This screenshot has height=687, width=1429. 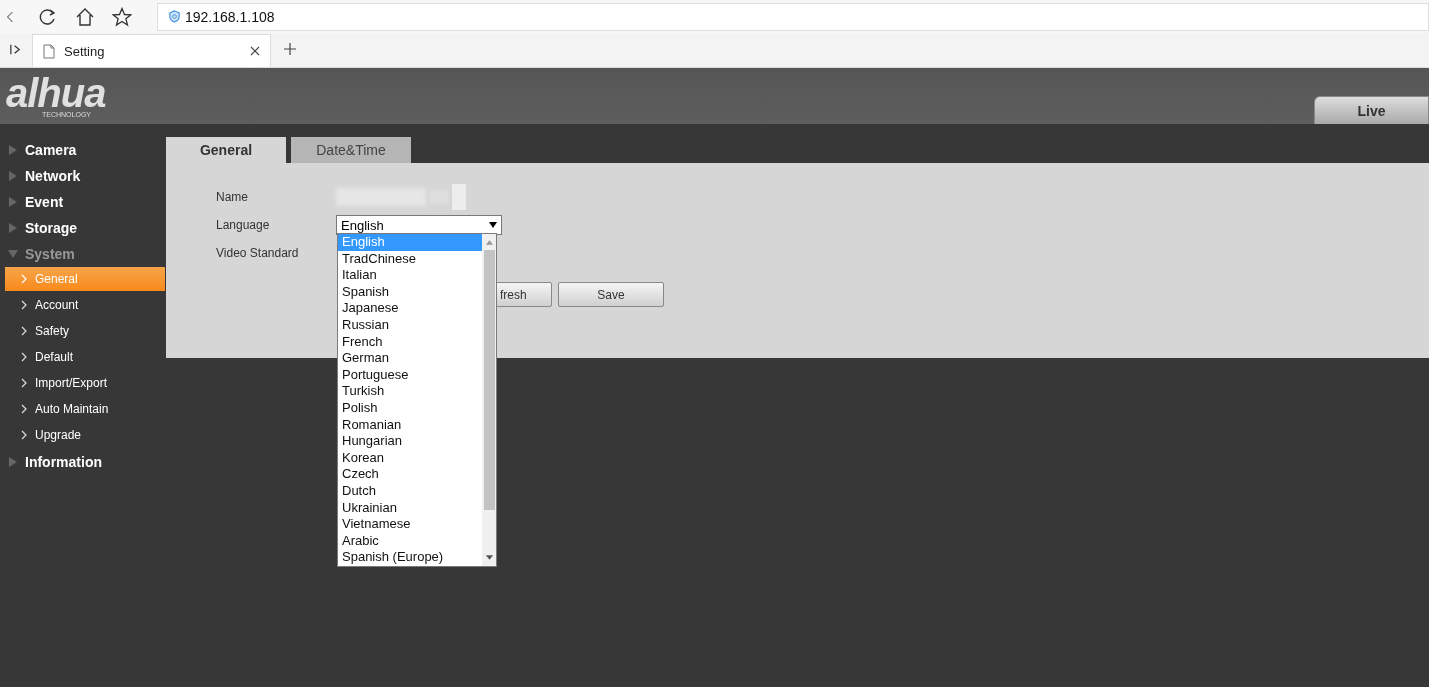 I want to click on close-icon, so click(x=255, y=51).